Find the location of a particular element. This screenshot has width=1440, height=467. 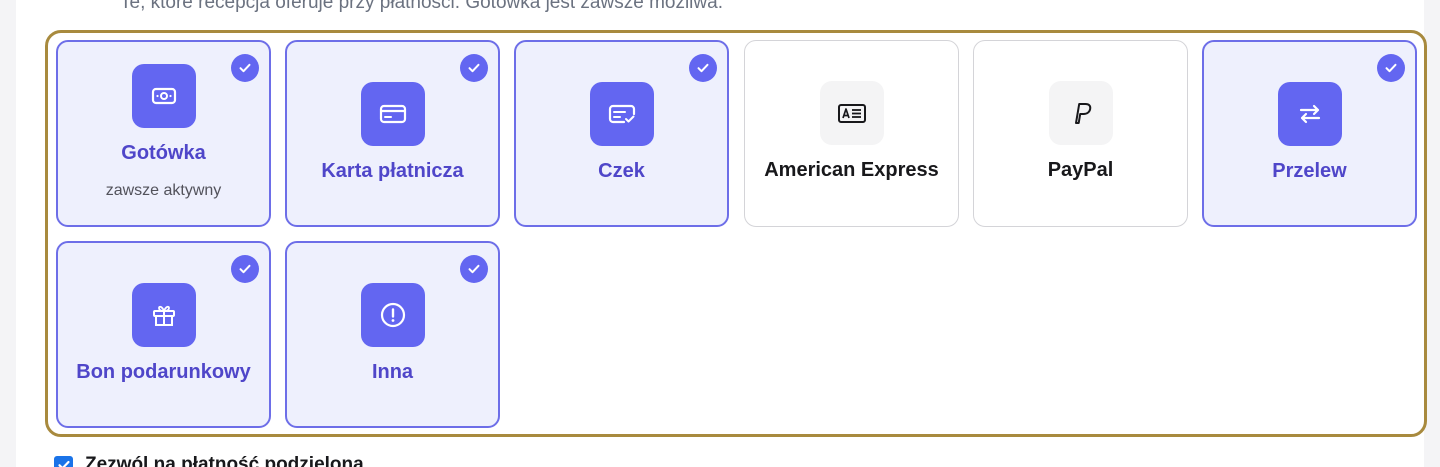

payment-tile-inna: Inna is located at coordinates (392, 334).